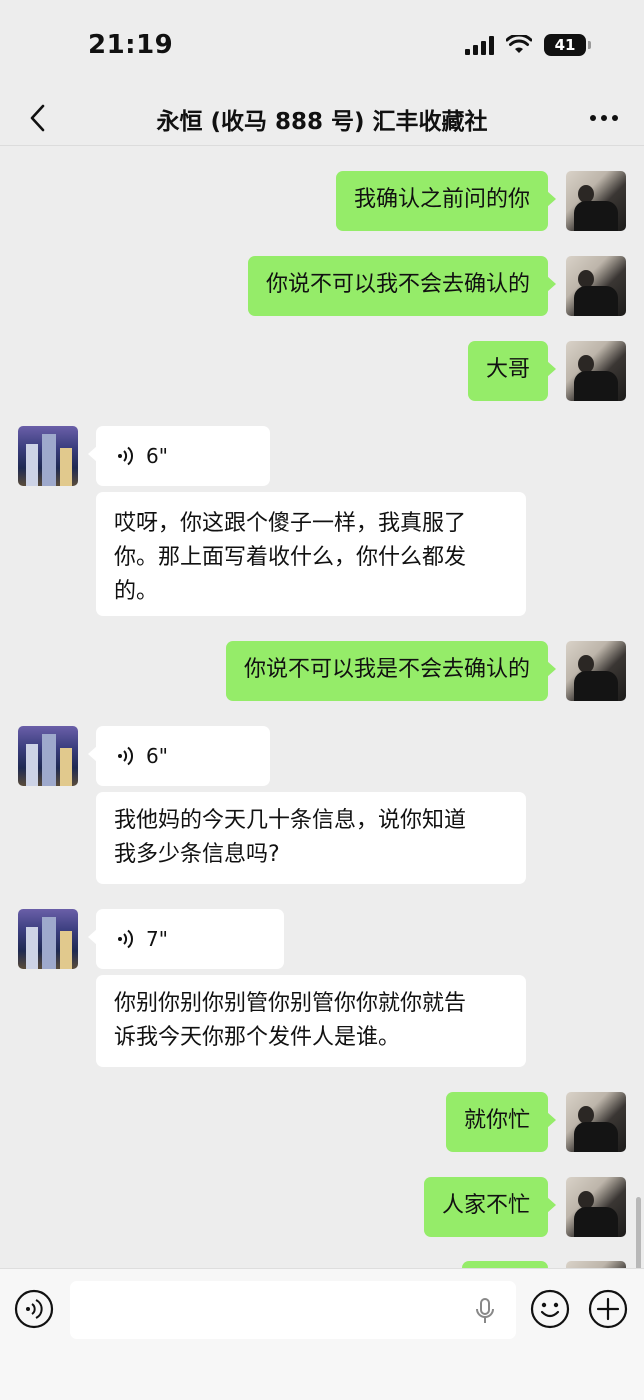 This screenshot has width=644, height=1400. Describe the element at coordinates (157, 939) in the screenshot. I see `voice-duration: 7"` at that location.